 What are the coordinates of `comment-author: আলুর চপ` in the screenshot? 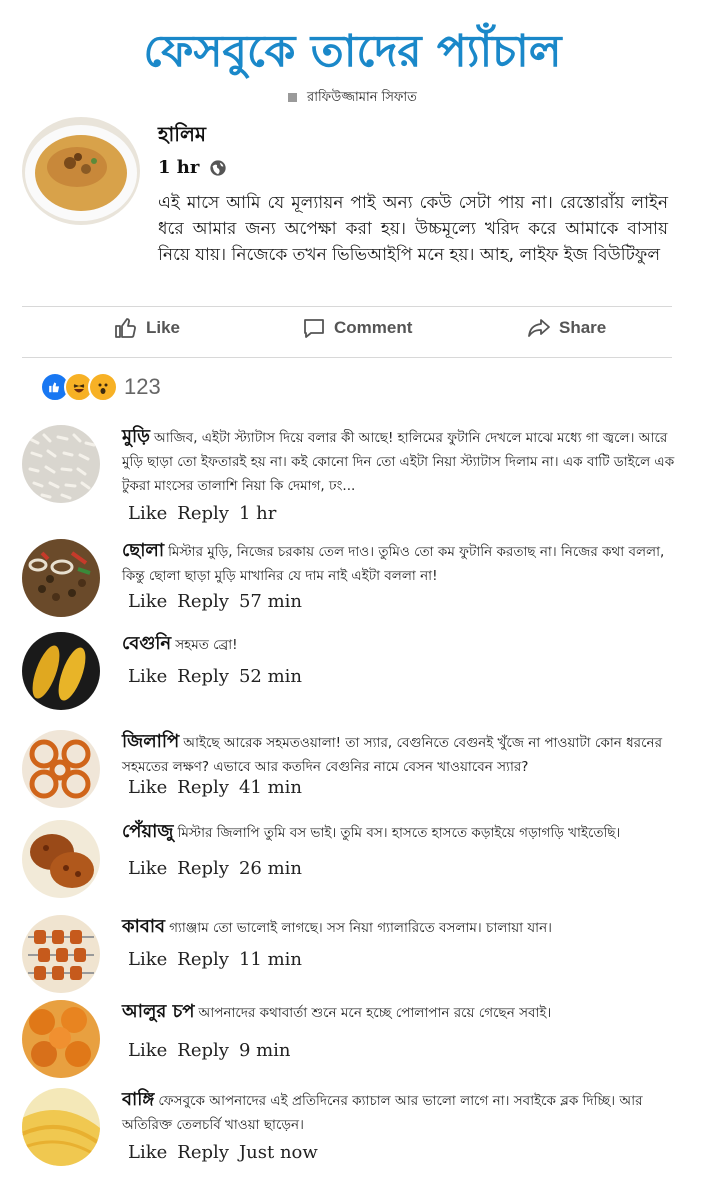 It's located at (158, 1011).